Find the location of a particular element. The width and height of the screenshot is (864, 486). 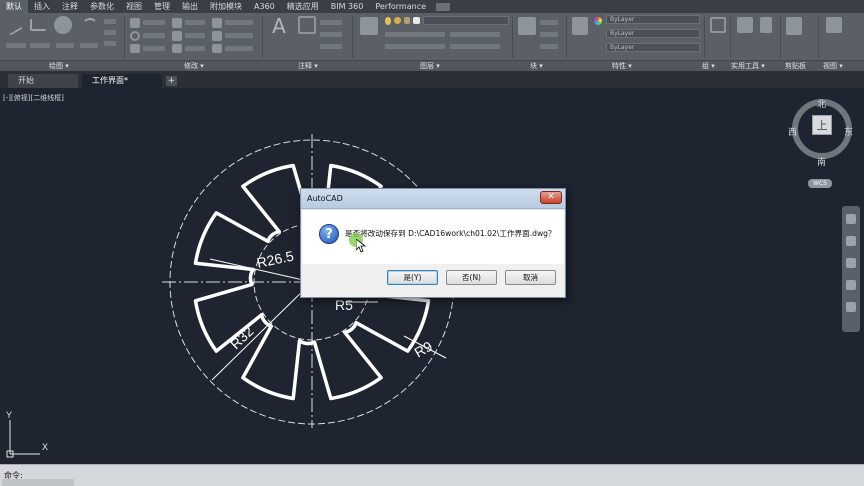

panel-title-group: 组 ▾ is located at coordinates (708, 66).